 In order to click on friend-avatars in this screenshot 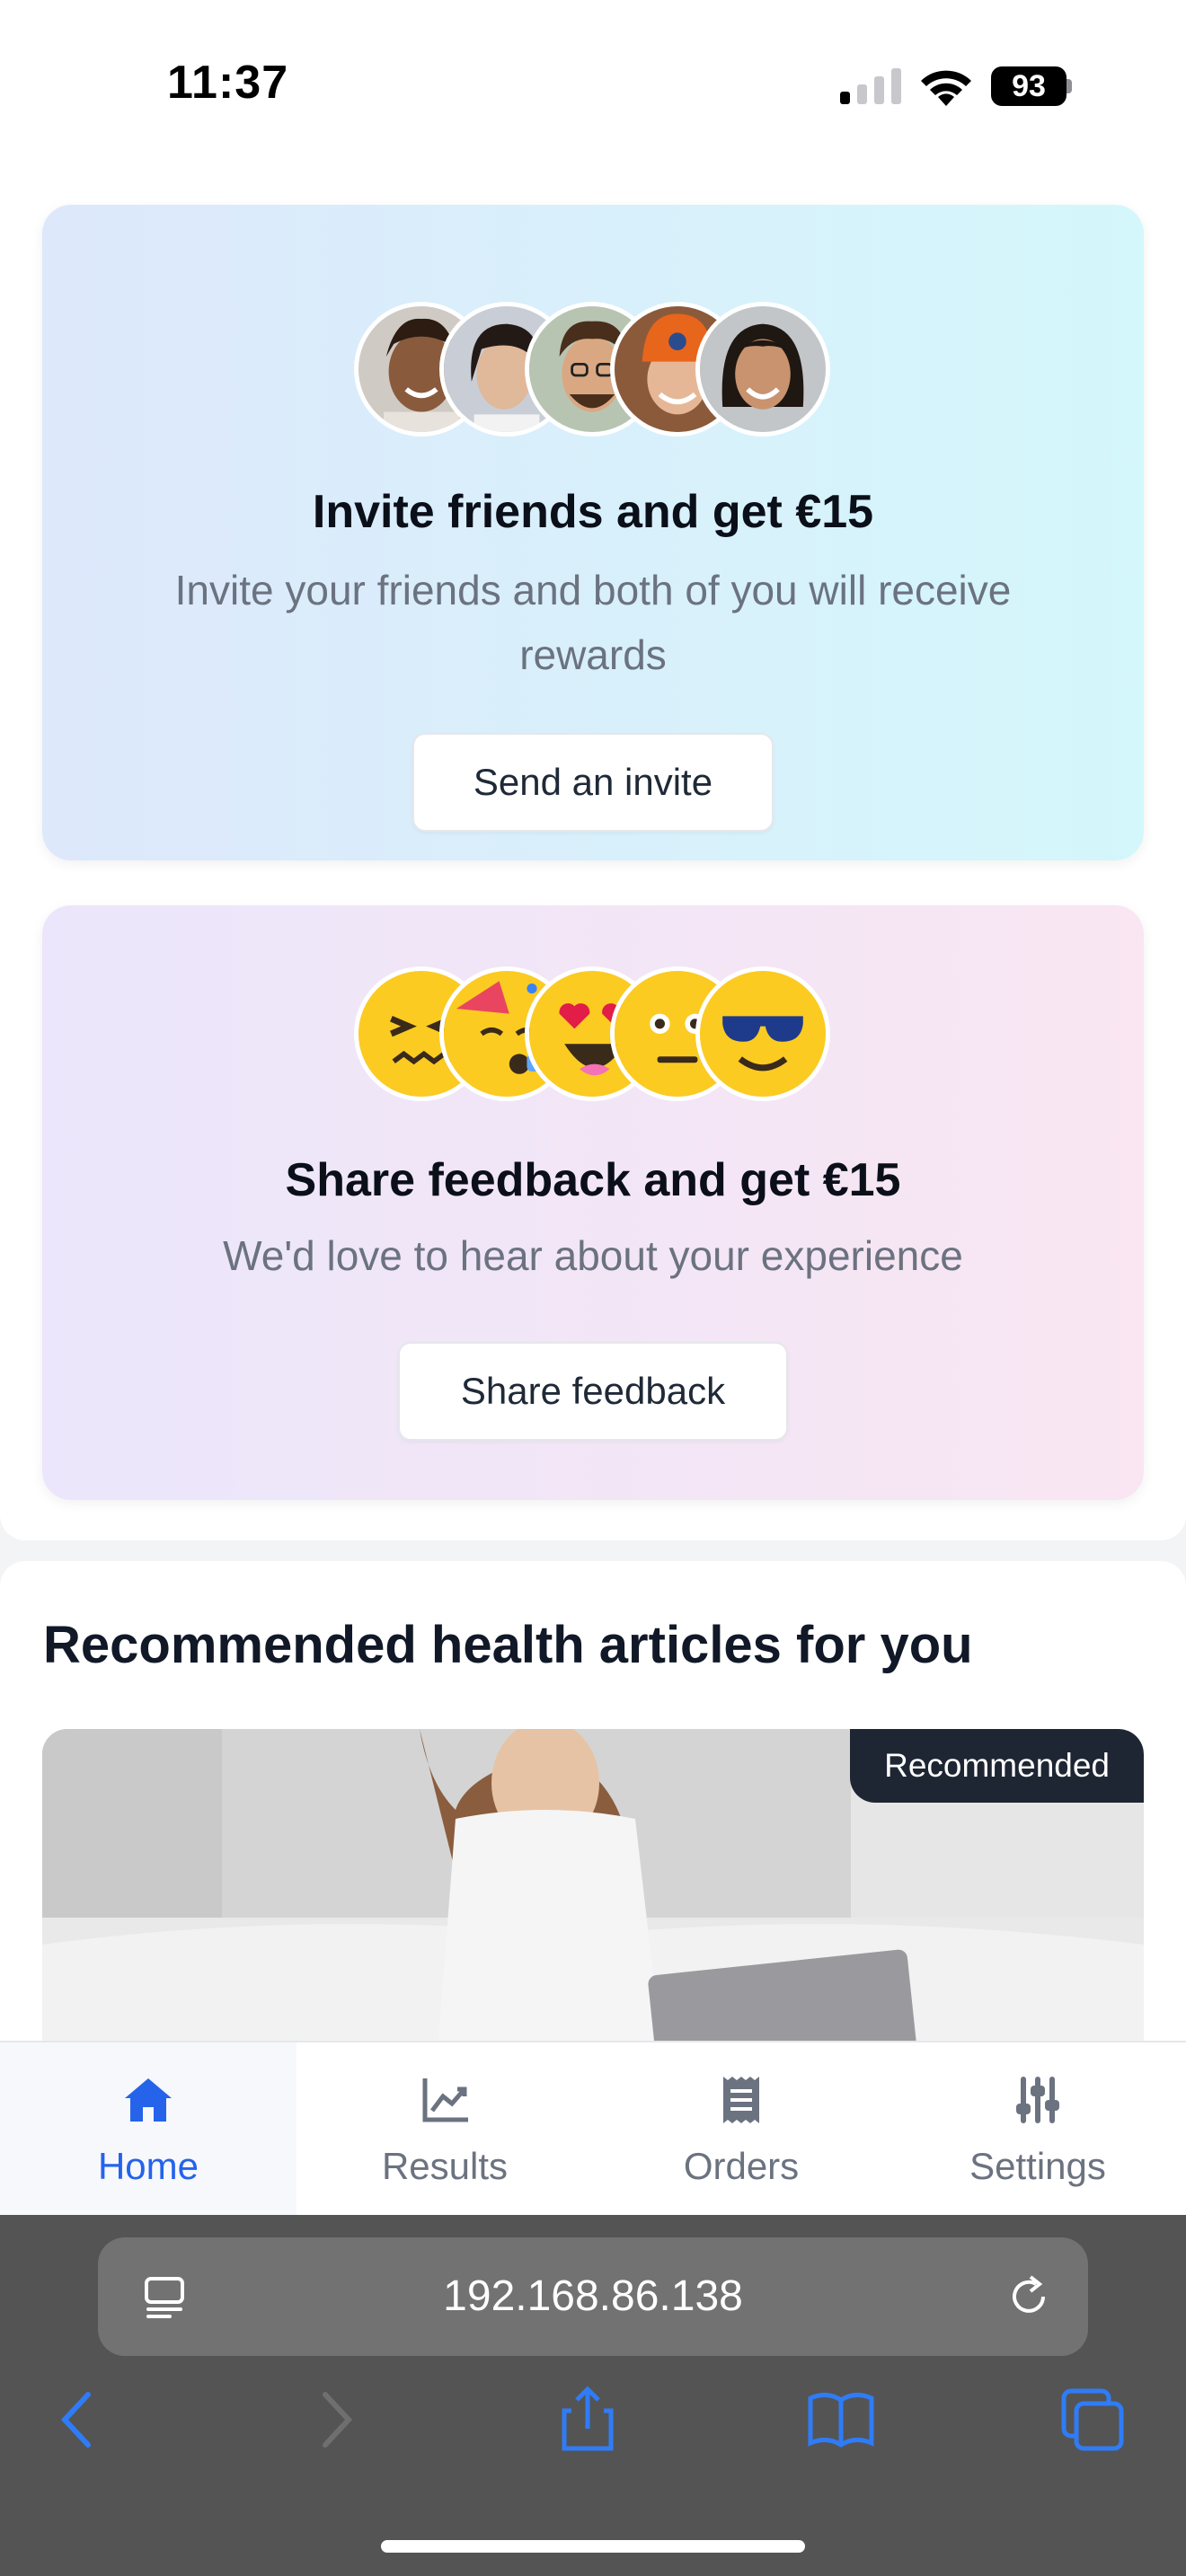, I will do `click(596, 369)`.